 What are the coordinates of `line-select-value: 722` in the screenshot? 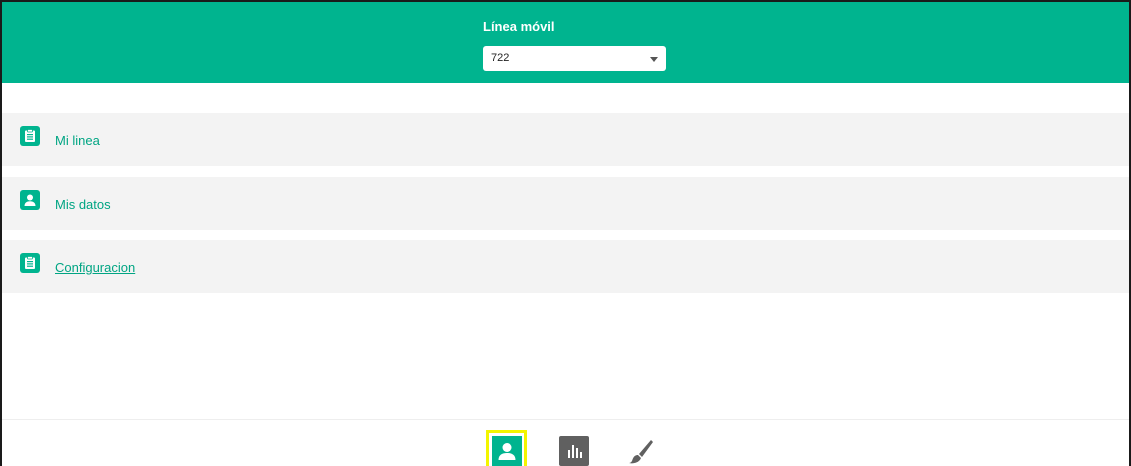 It's located at (500, 58).